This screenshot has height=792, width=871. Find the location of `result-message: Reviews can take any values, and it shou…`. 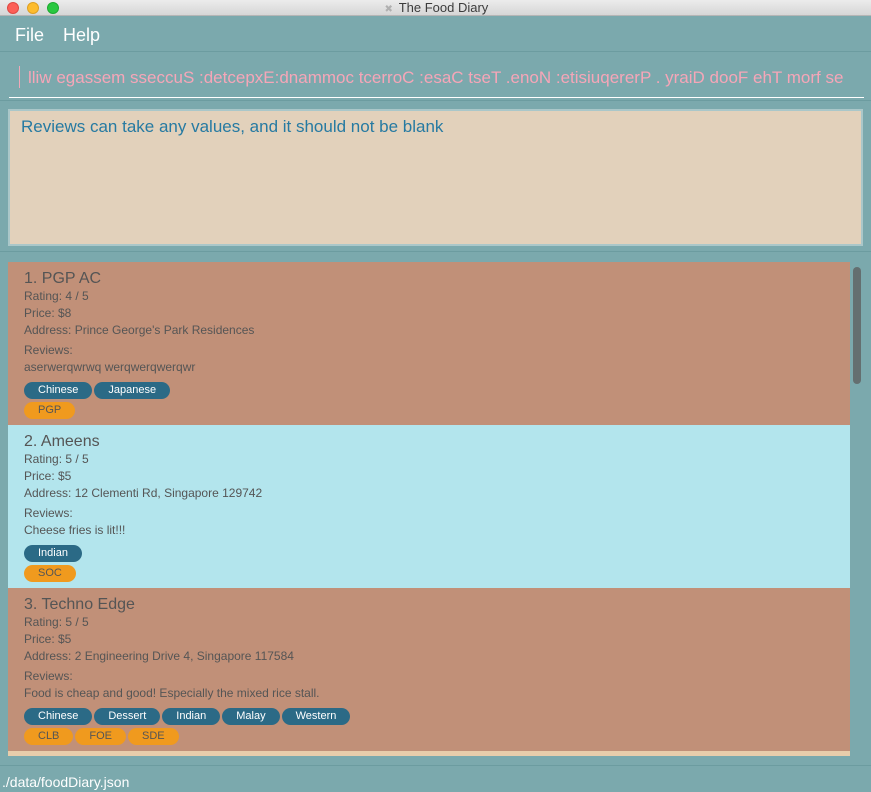

result-message: Reviews can take any values, and it shou… is located at coordinates (232, 126).